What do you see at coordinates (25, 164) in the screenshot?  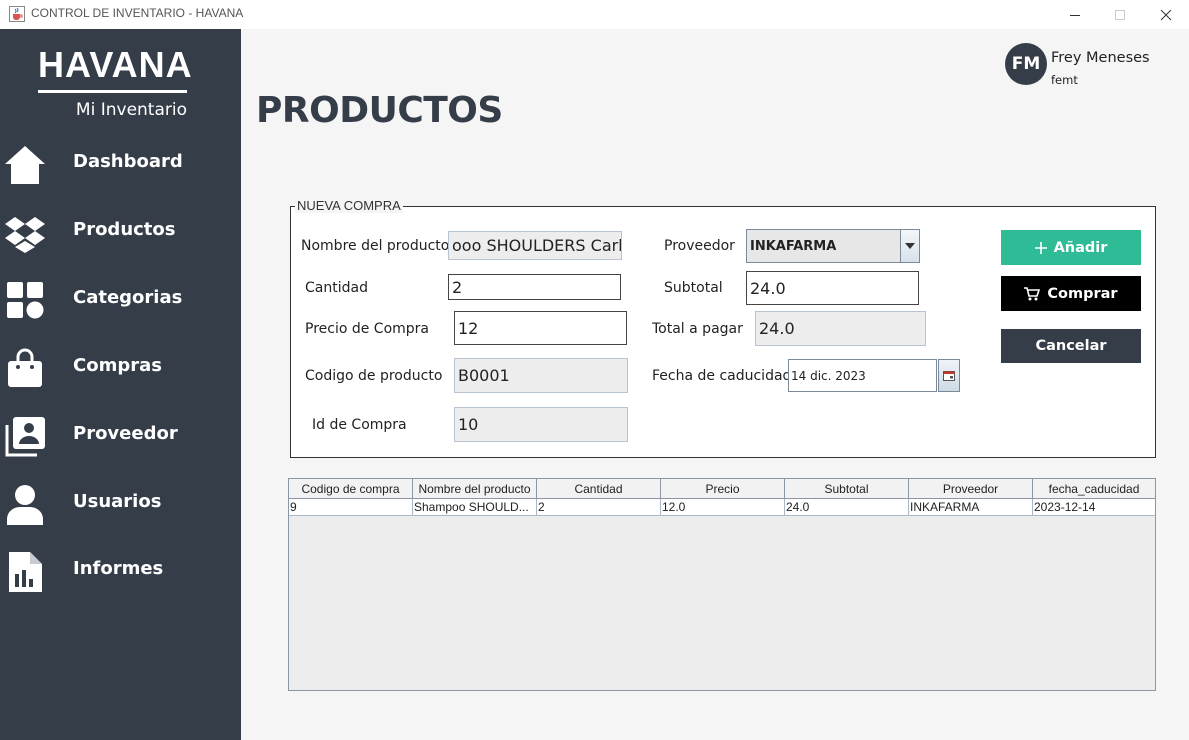 I see `home-icon` at bounding box center [25, 164].